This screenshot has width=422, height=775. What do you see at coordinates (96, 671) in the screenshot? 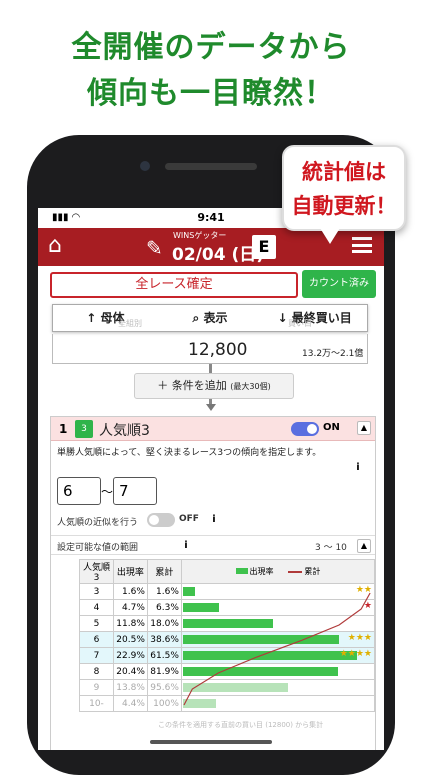
I see `cell-rank: 8` at bounding box center [96, 671].